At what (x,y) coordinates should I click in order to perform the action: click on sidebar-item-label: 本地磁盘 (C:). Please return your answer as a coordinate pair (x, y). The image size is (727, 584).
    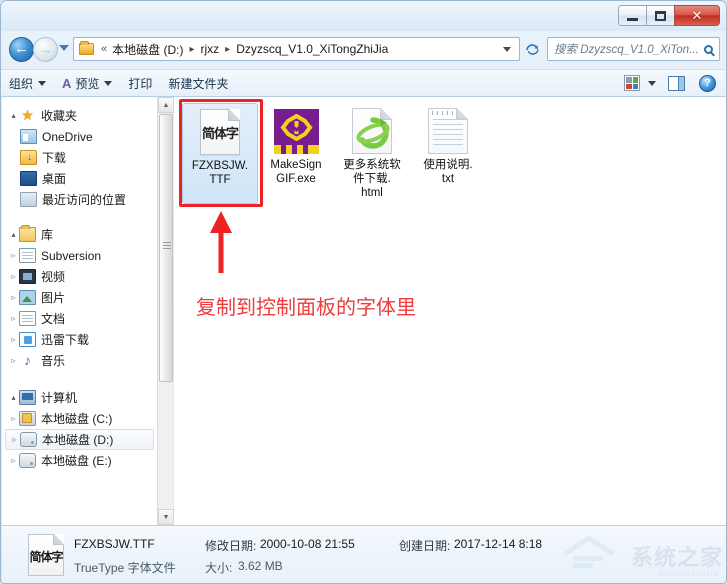
    Looking at the image, I should click on (77, 419).